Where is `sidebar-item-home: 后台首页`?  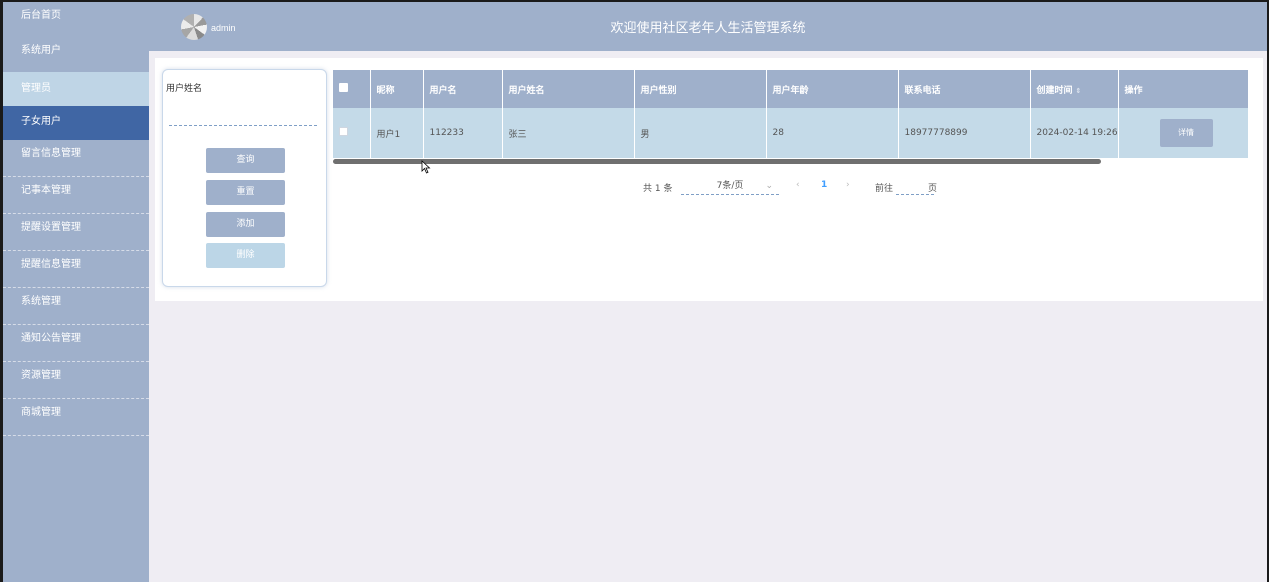
sidebar-item-home: 后台首页 is located at coordinates (76, 19).